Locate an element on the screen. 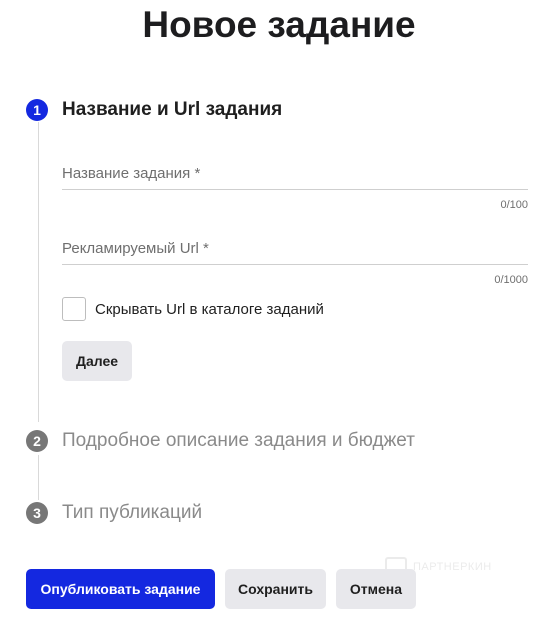 This screenshot has width=558, height=633. ad-url-field: Рекламируемый Url * 0/1000 is located at coordinates (295, 263).